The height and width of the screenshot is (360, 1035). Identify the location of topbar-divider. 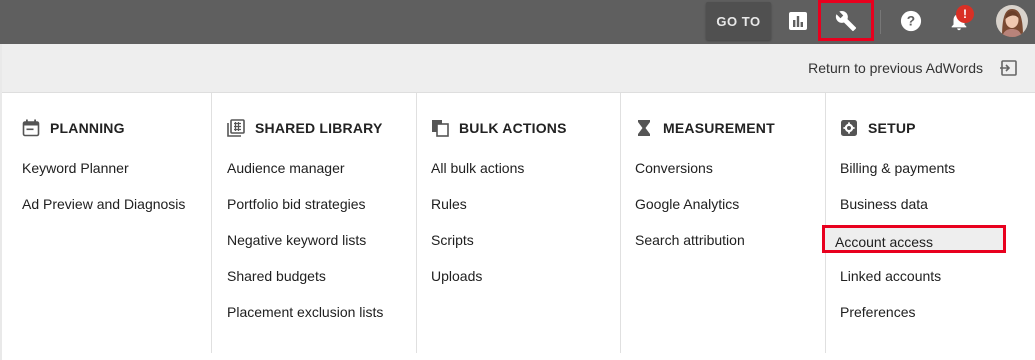
(880, 22).